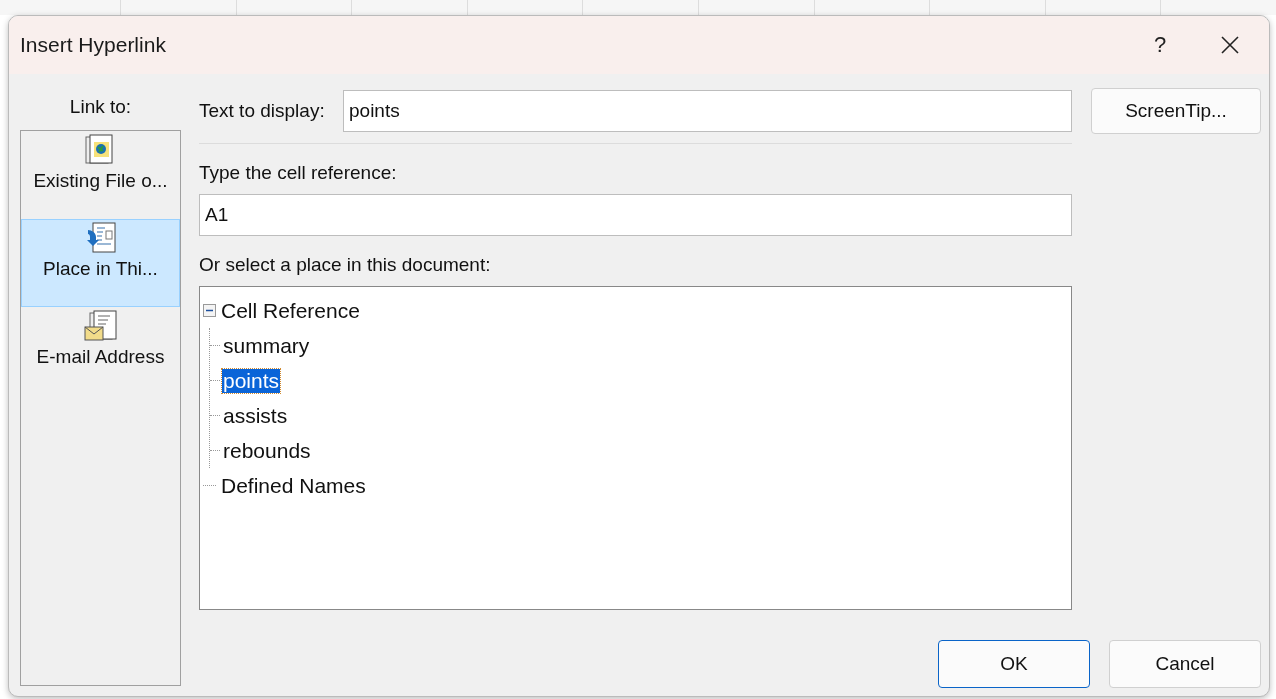 Image resolution: width=1276 pixels, height=699 pixels. What do you see at coordinates (1185, 664) in the screenshot?
I see `cancel-button: Cancel` at bounding box center [1185, 664].